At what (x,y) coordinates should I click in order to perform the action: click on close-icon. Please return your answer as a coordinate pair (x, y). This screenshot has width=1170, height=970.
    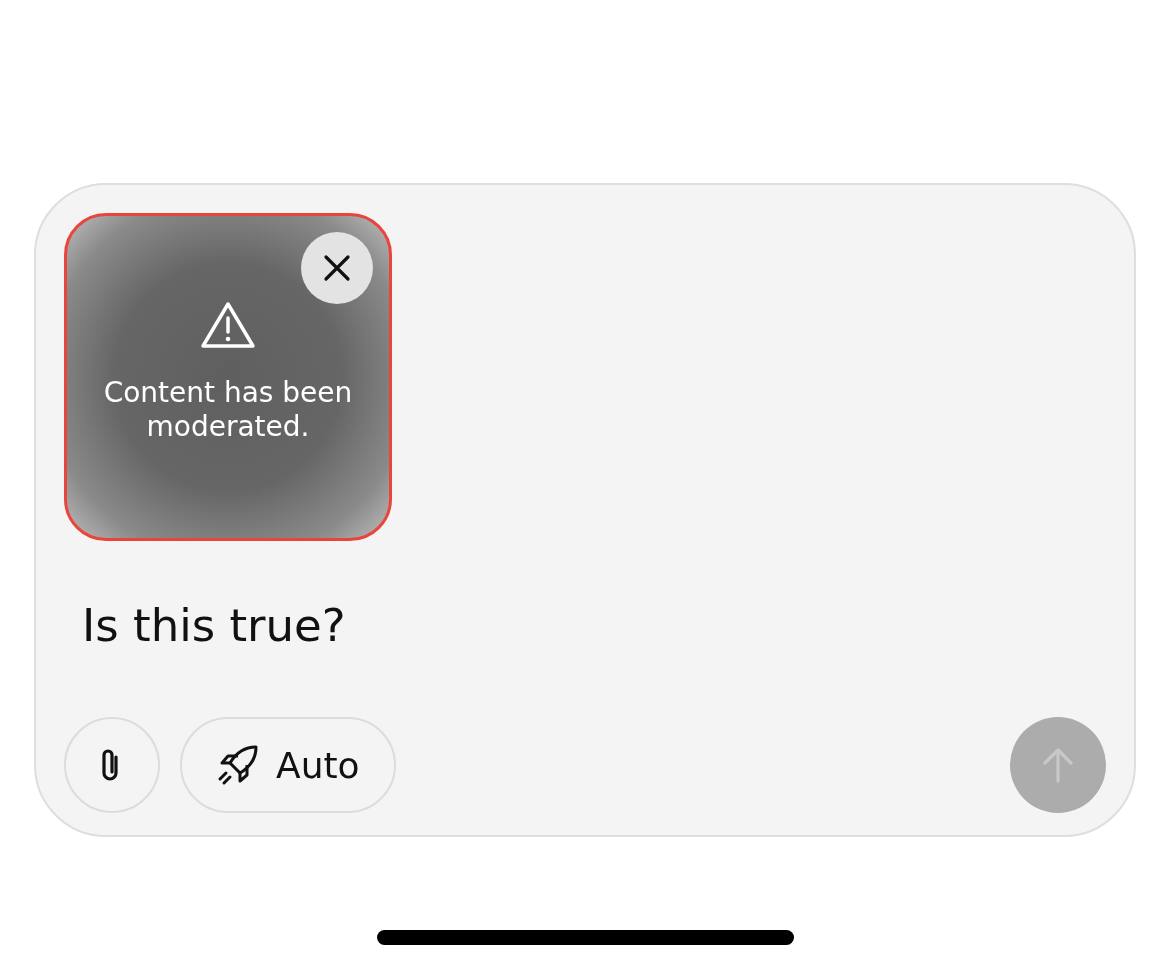
    Looking at the image, I should click on (337, 268).